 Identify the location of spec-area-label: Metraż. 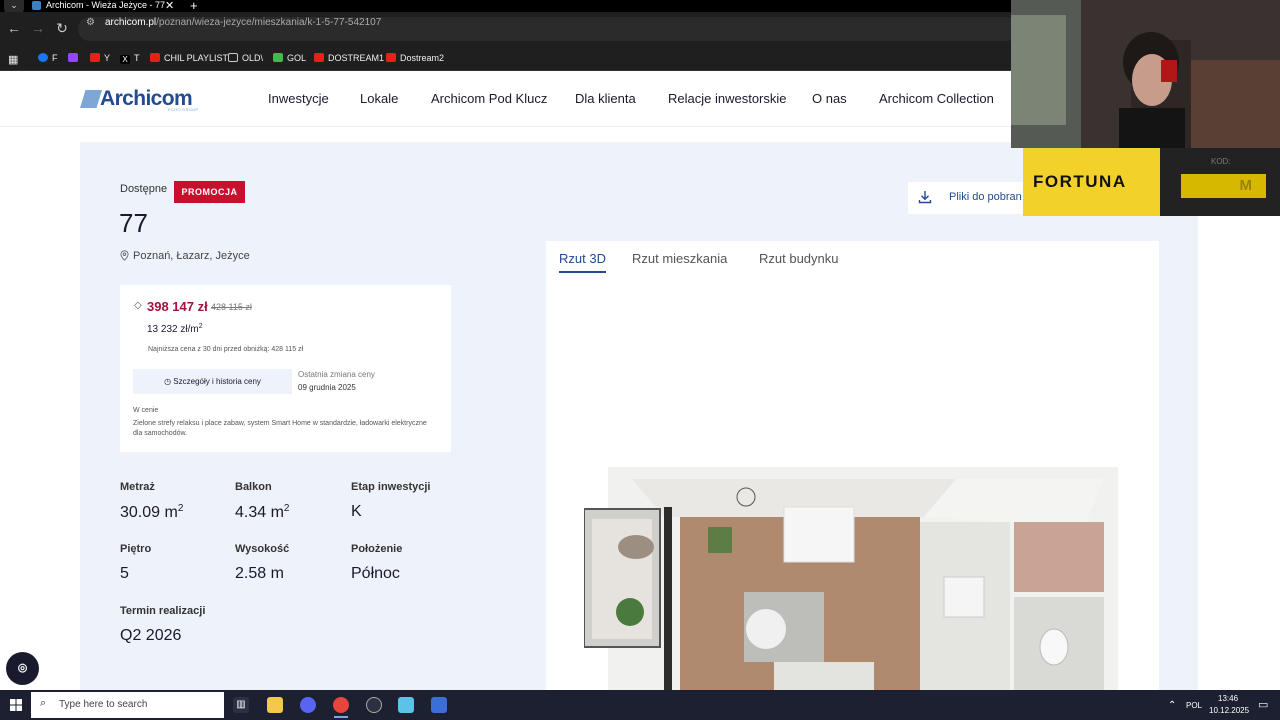
(137, 487).